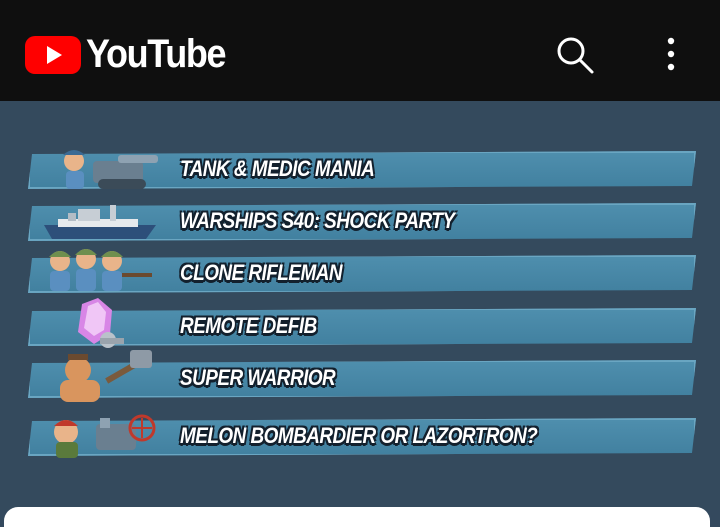 The height and width of the screenshot is (527, 720). What do you see at coordinates (671, 55) in the screenshot?
I see `more-vertical-icon` at bounding box center [671, 55].